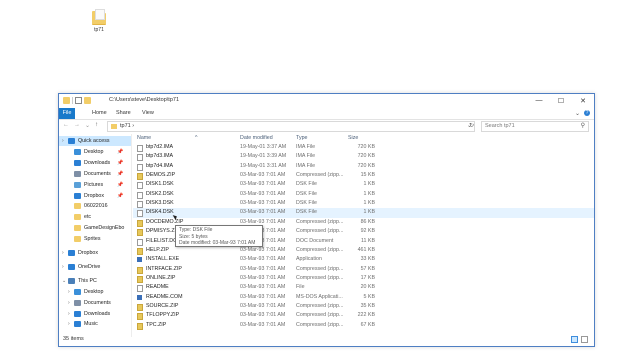 Image resolution: width=640 pixels, height=360 pixels. What do you see at coordinates (353, 138) in the screenshot?
I see `column-size: Size` at bounding box center [353, 138].